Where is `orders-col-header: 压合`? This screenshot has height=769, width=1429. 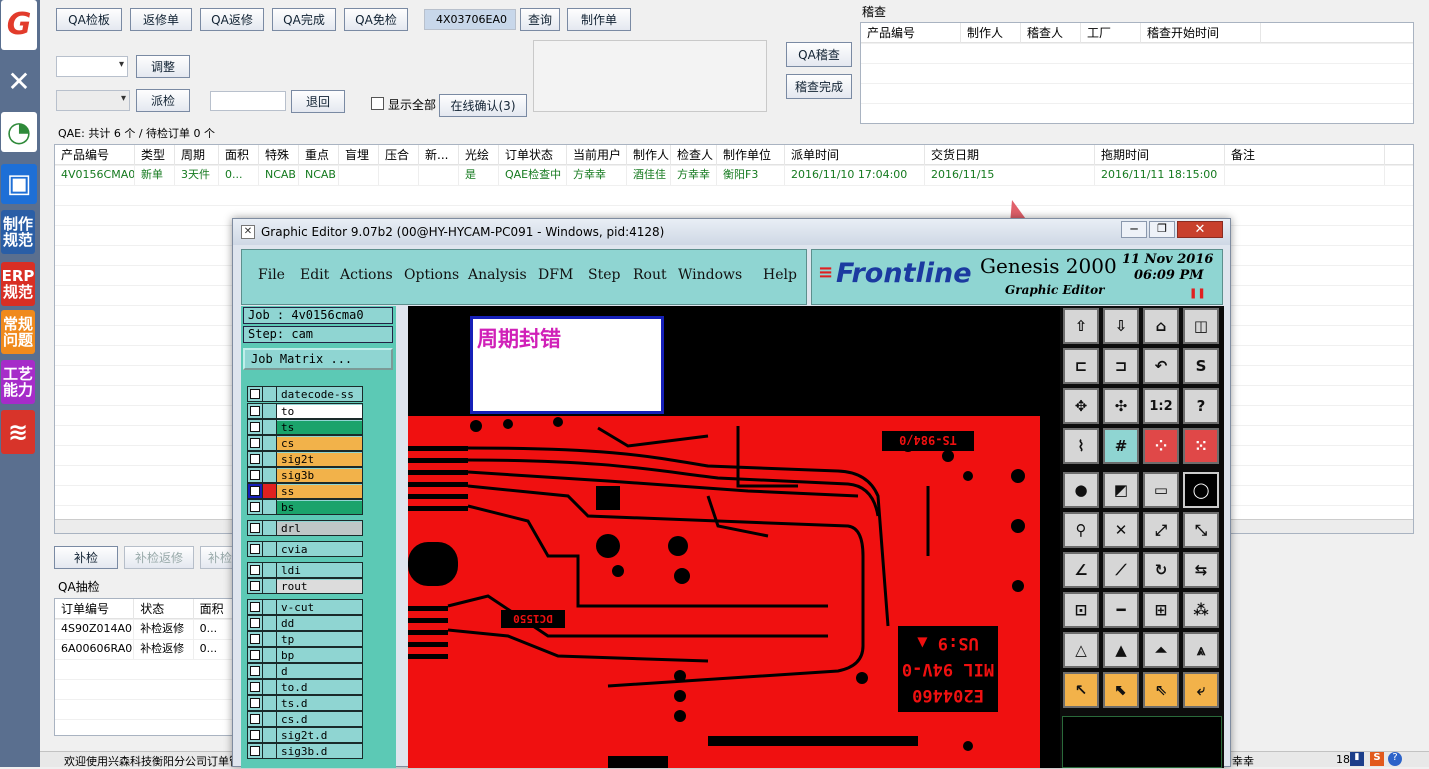
orders-col-header: 压合 is located at coordinates (399, 155).